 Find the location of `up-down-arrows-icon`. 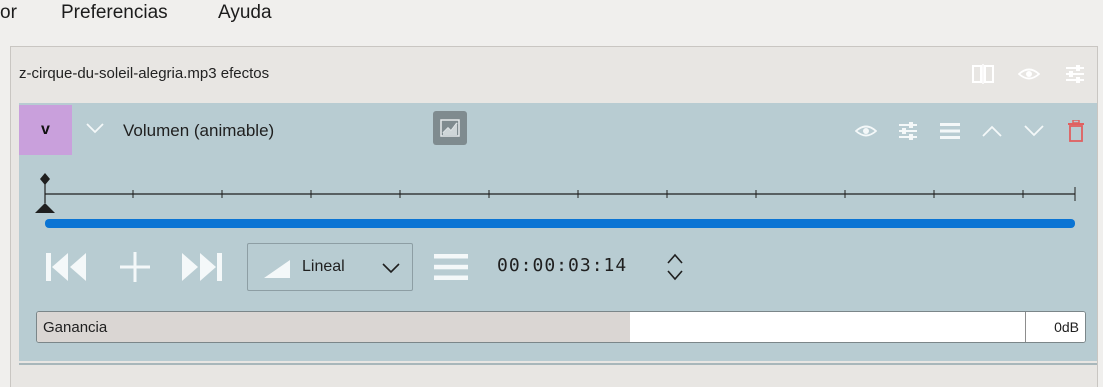

up-down-arrows-icon is located at coordinates (675, 267).